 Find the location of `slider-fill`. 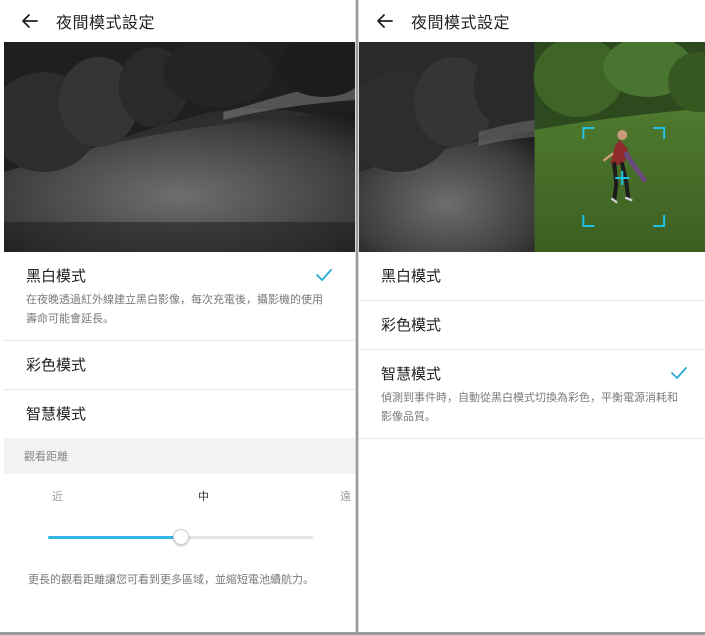

slider-fill is located at coordinates (114, 537).